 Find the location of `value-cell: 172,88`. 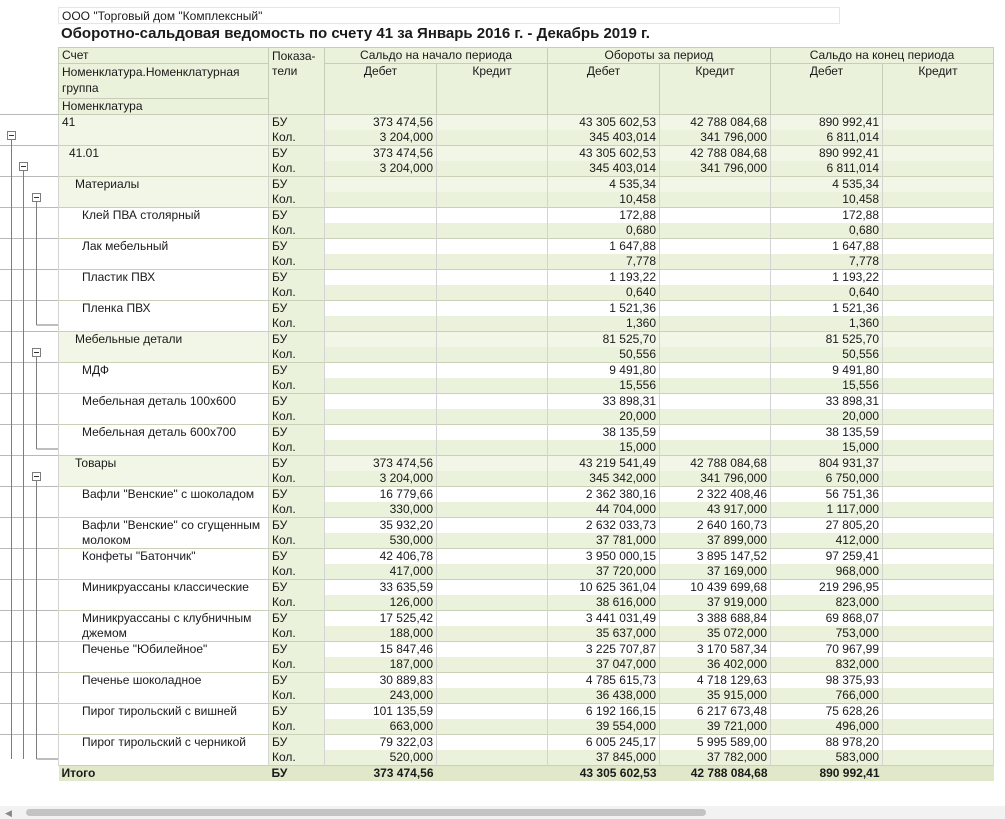

value-cell: 172,88 is located at coordinates (603, 215).